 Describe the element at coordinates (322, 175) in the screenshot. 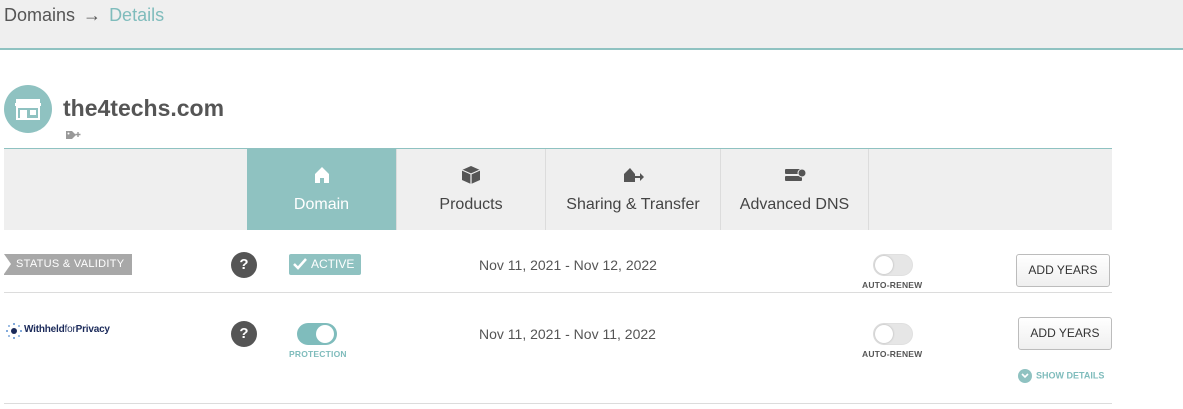

I see `home-icon` at that location.